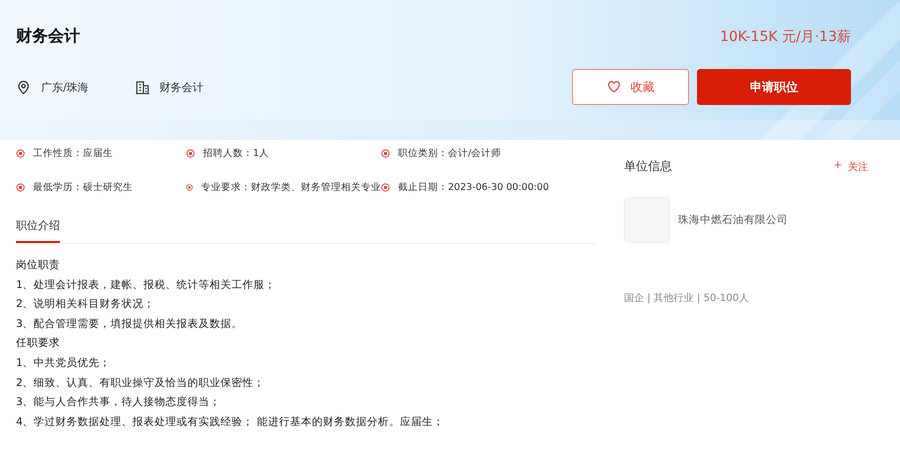 The image size is (900, 461). Describe the element at coordinates (64, 363) in the screenshot. I see `description-line: 1、中共党员优先；` at that location.